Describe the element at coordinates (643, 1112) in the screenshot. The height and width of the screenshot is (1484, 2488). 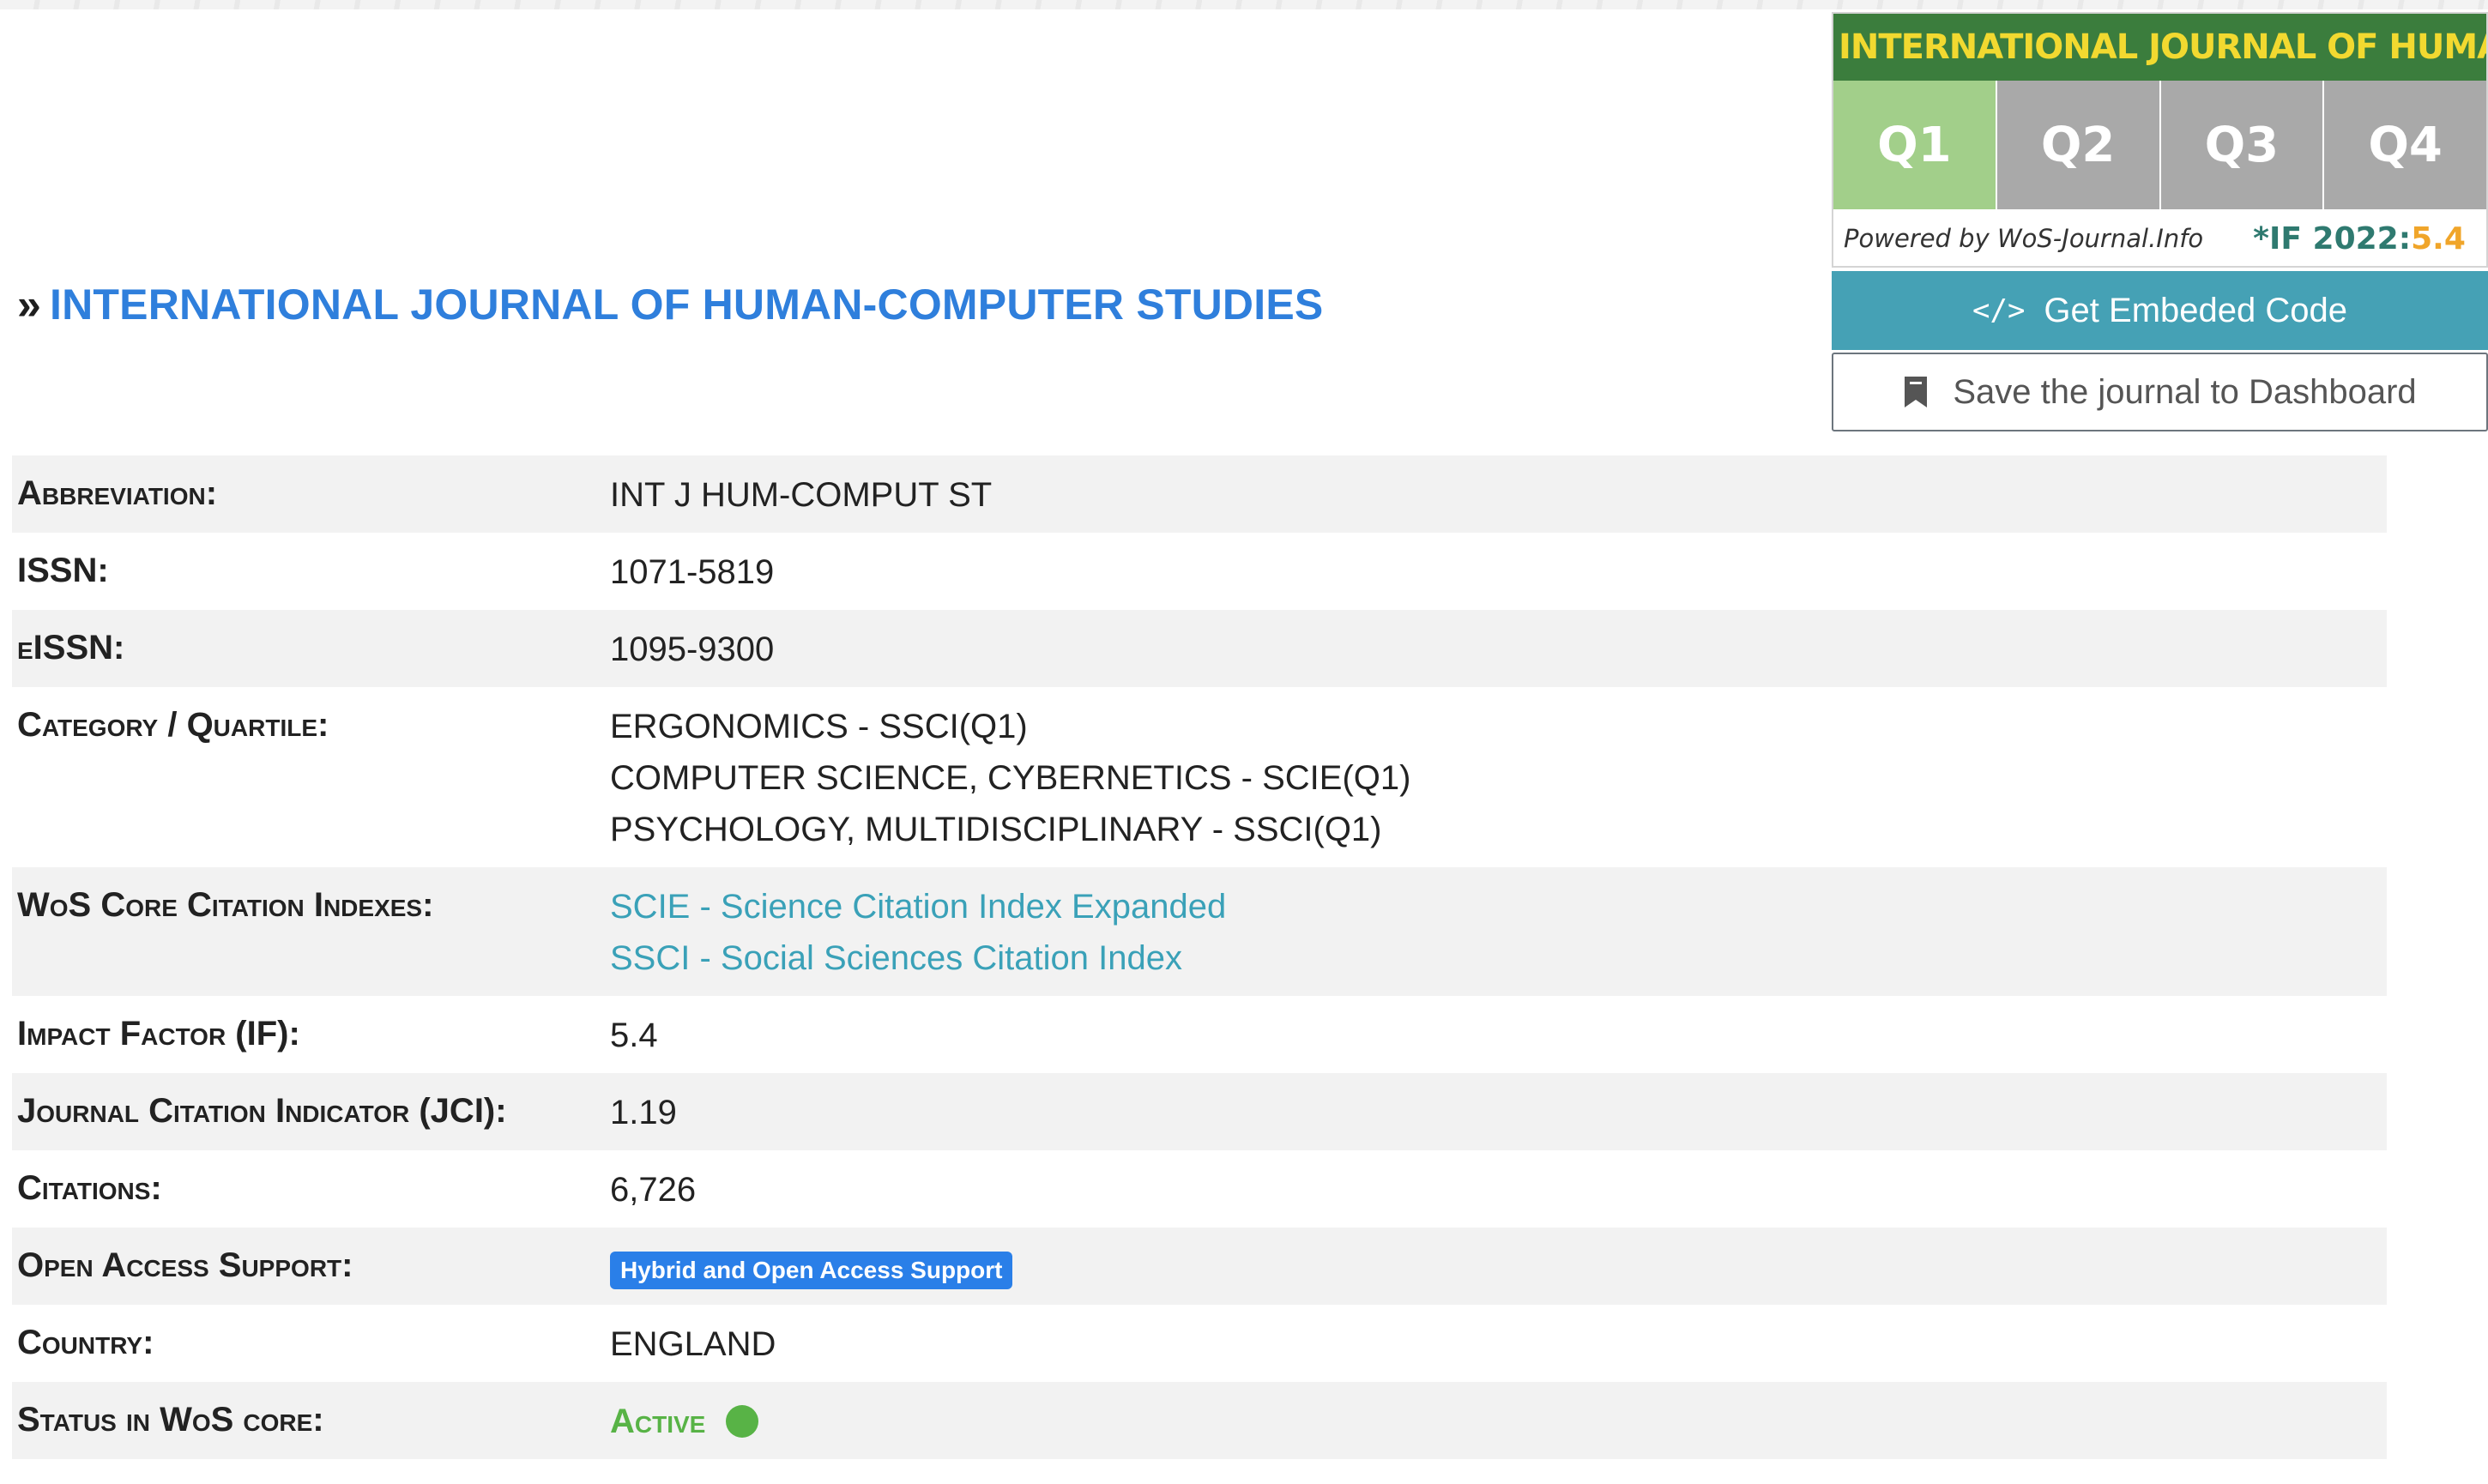
I see `jci-value: 1.19` at that location.